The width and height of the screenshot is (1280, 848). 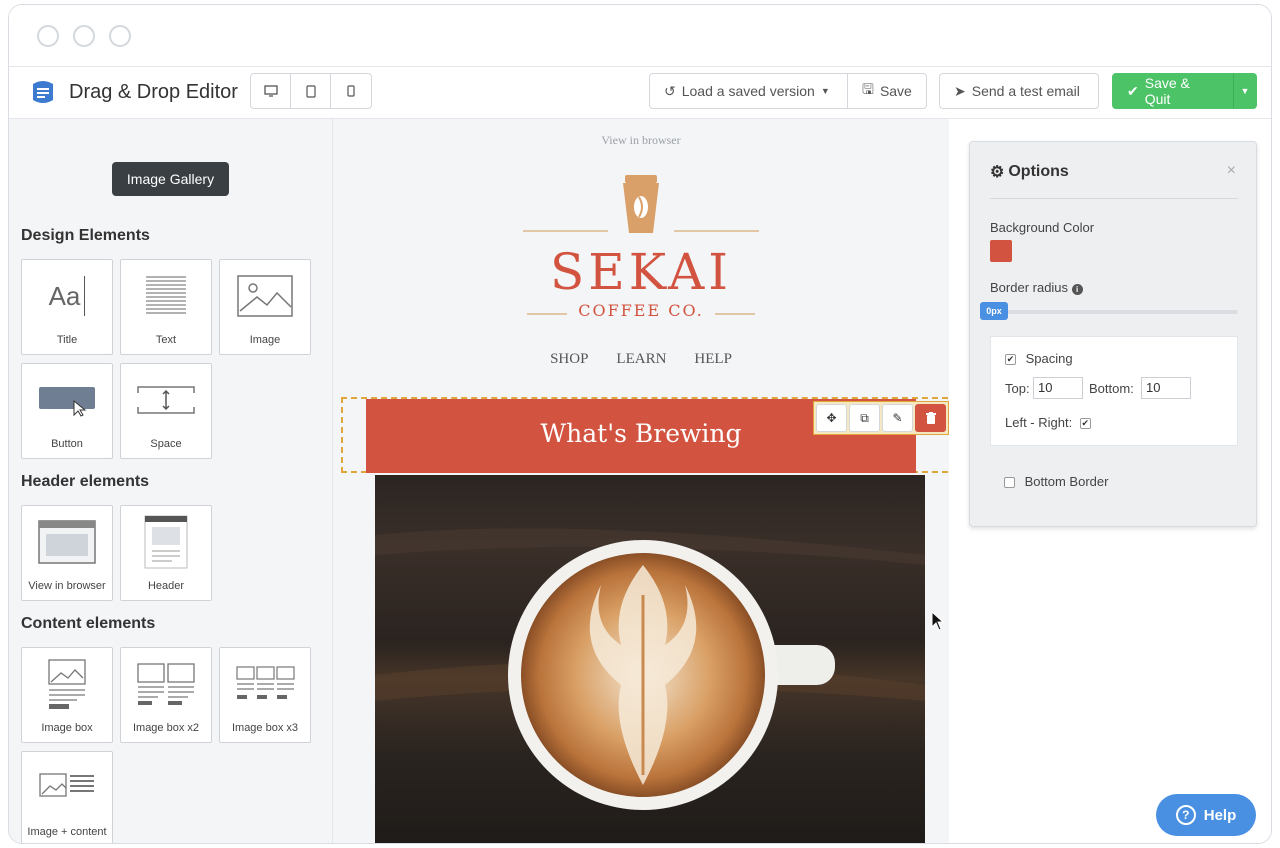 I want to click on tile-image-content: Image + content, so click(x=67, y=797).